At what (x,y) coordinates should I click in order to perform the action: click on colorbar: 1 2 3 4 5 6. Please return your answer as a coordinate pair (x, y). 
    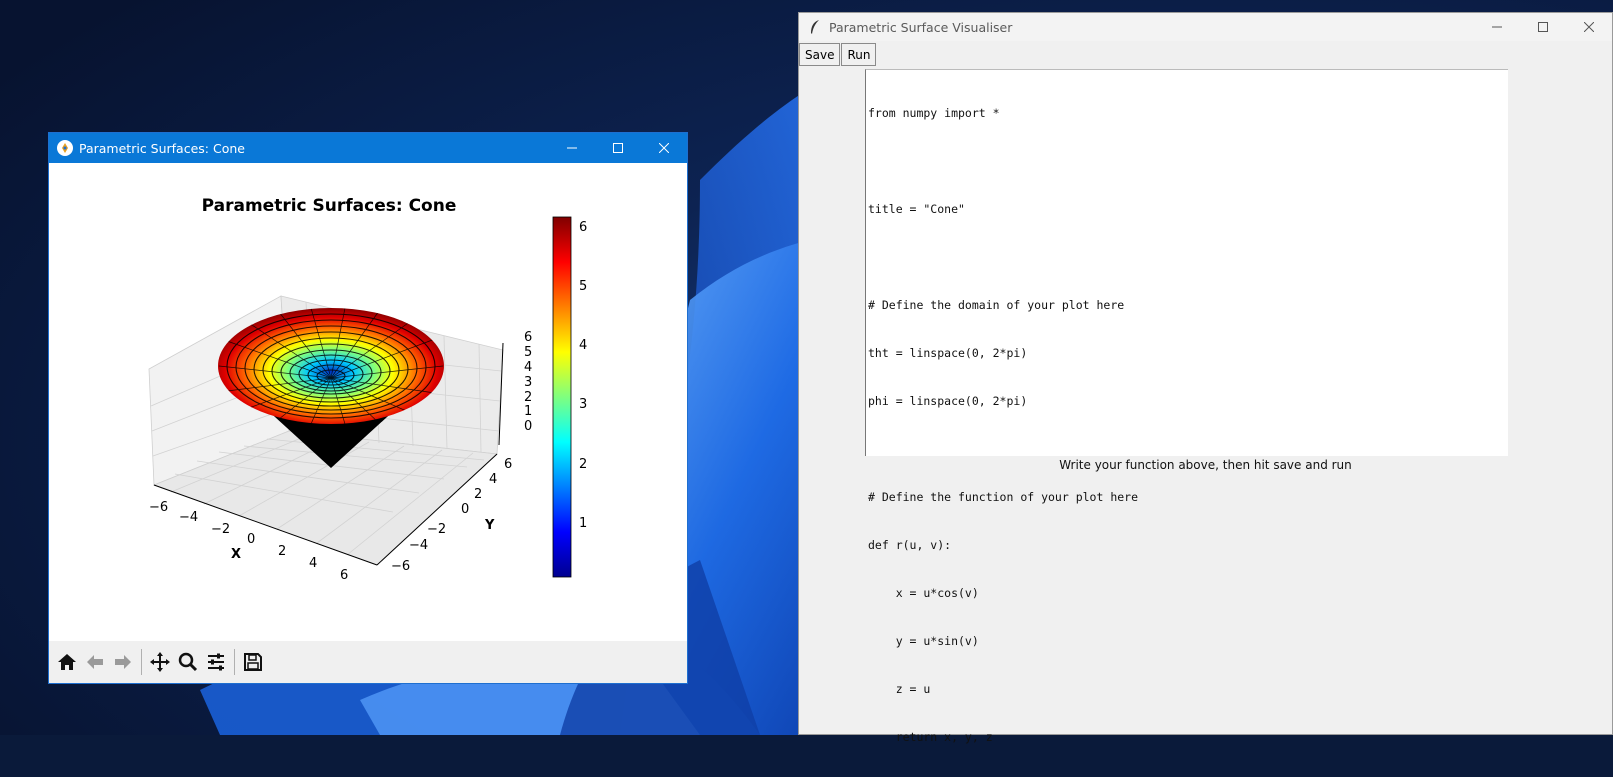
    Looking at the image, I should click on (569, 397).